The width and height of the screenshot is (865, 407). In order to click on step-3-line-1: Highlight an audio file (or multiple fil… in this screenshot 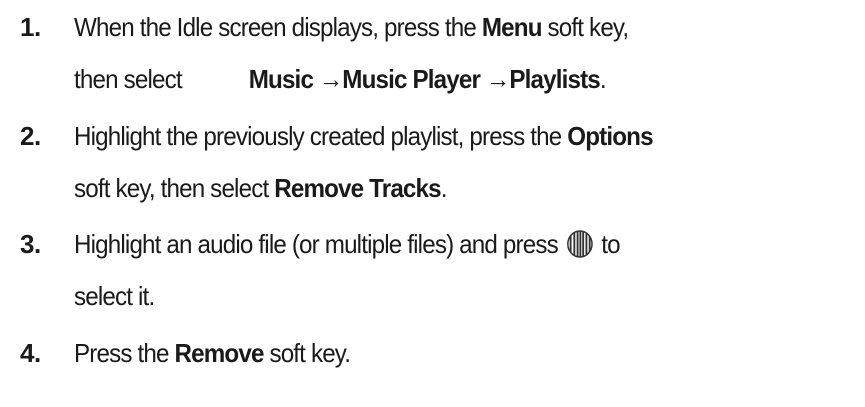, I will do `click(347, 244)`.